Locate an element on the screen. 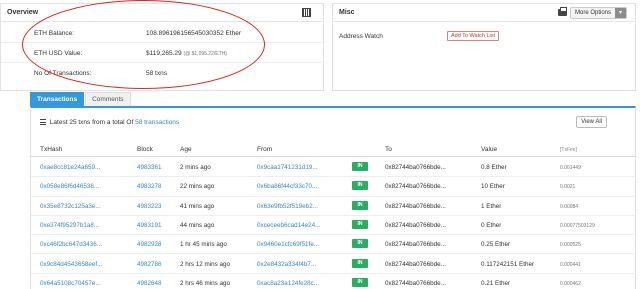 Image resolution: width=640 pixels, height=289 pixels. txfee-cell: 0.000441 is located at coordinates (570, 264).